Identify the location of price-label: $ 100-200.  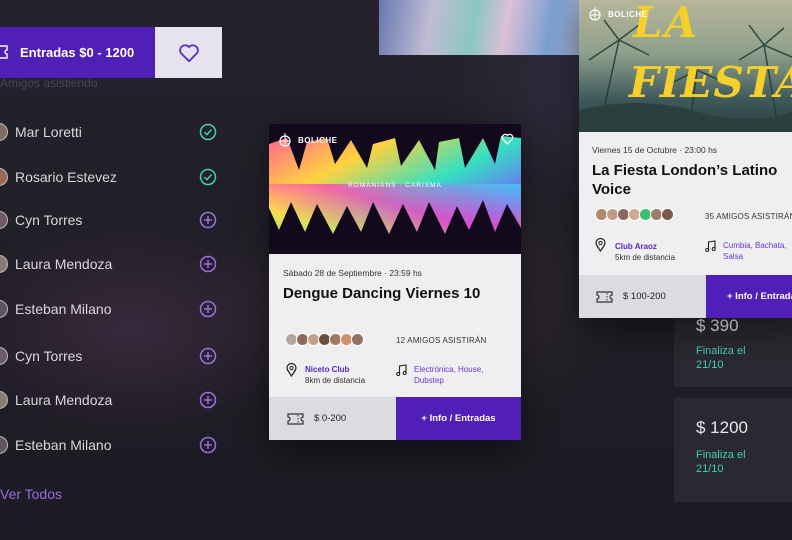
(644, 296).